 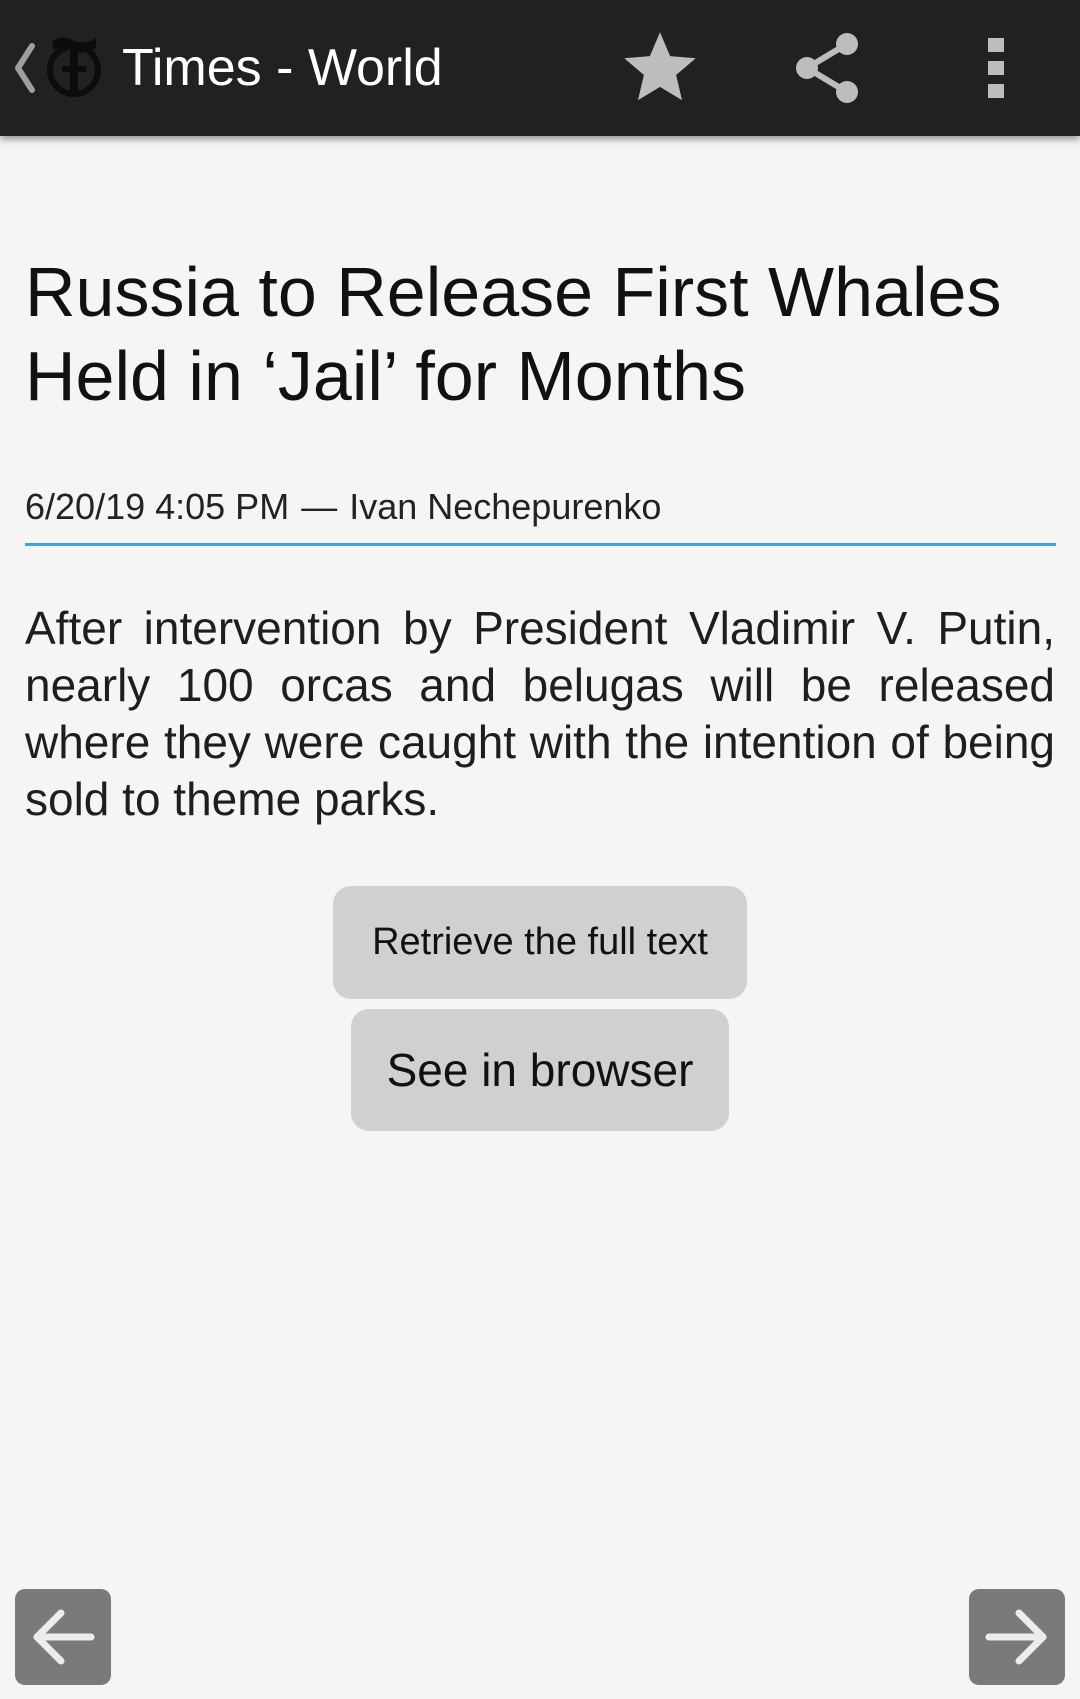 I want to click on share-icon, so click(x=827, y=68).